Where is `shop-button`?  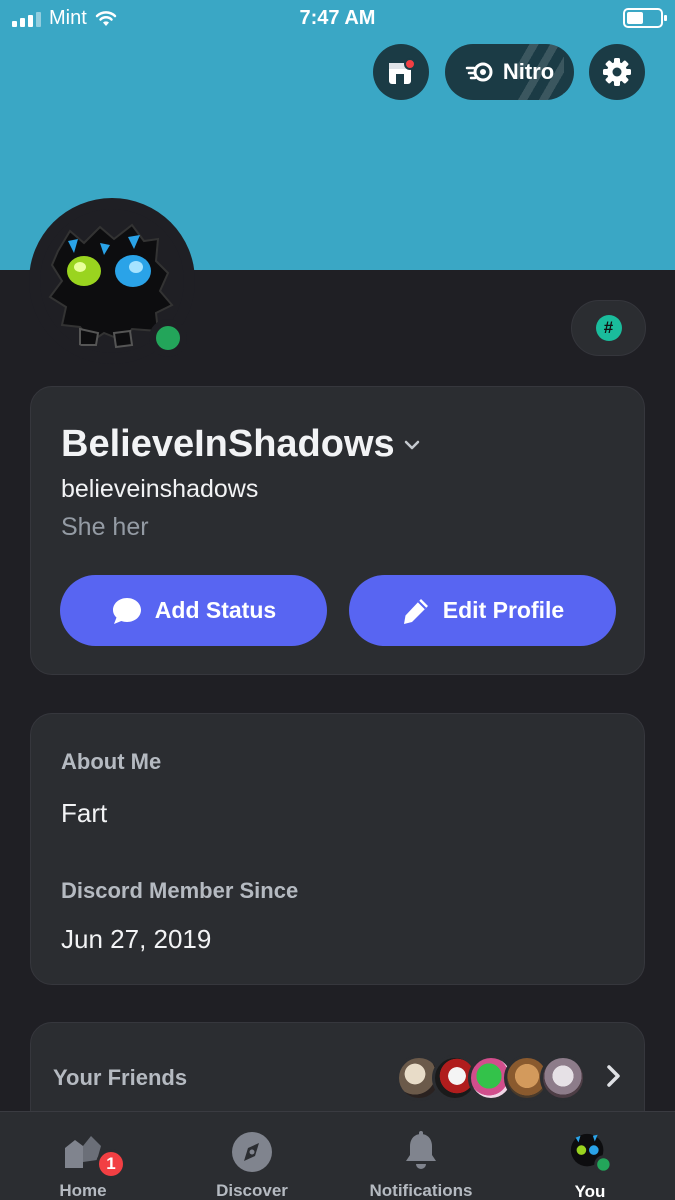 shop-button is located at coordinates (401, 72).